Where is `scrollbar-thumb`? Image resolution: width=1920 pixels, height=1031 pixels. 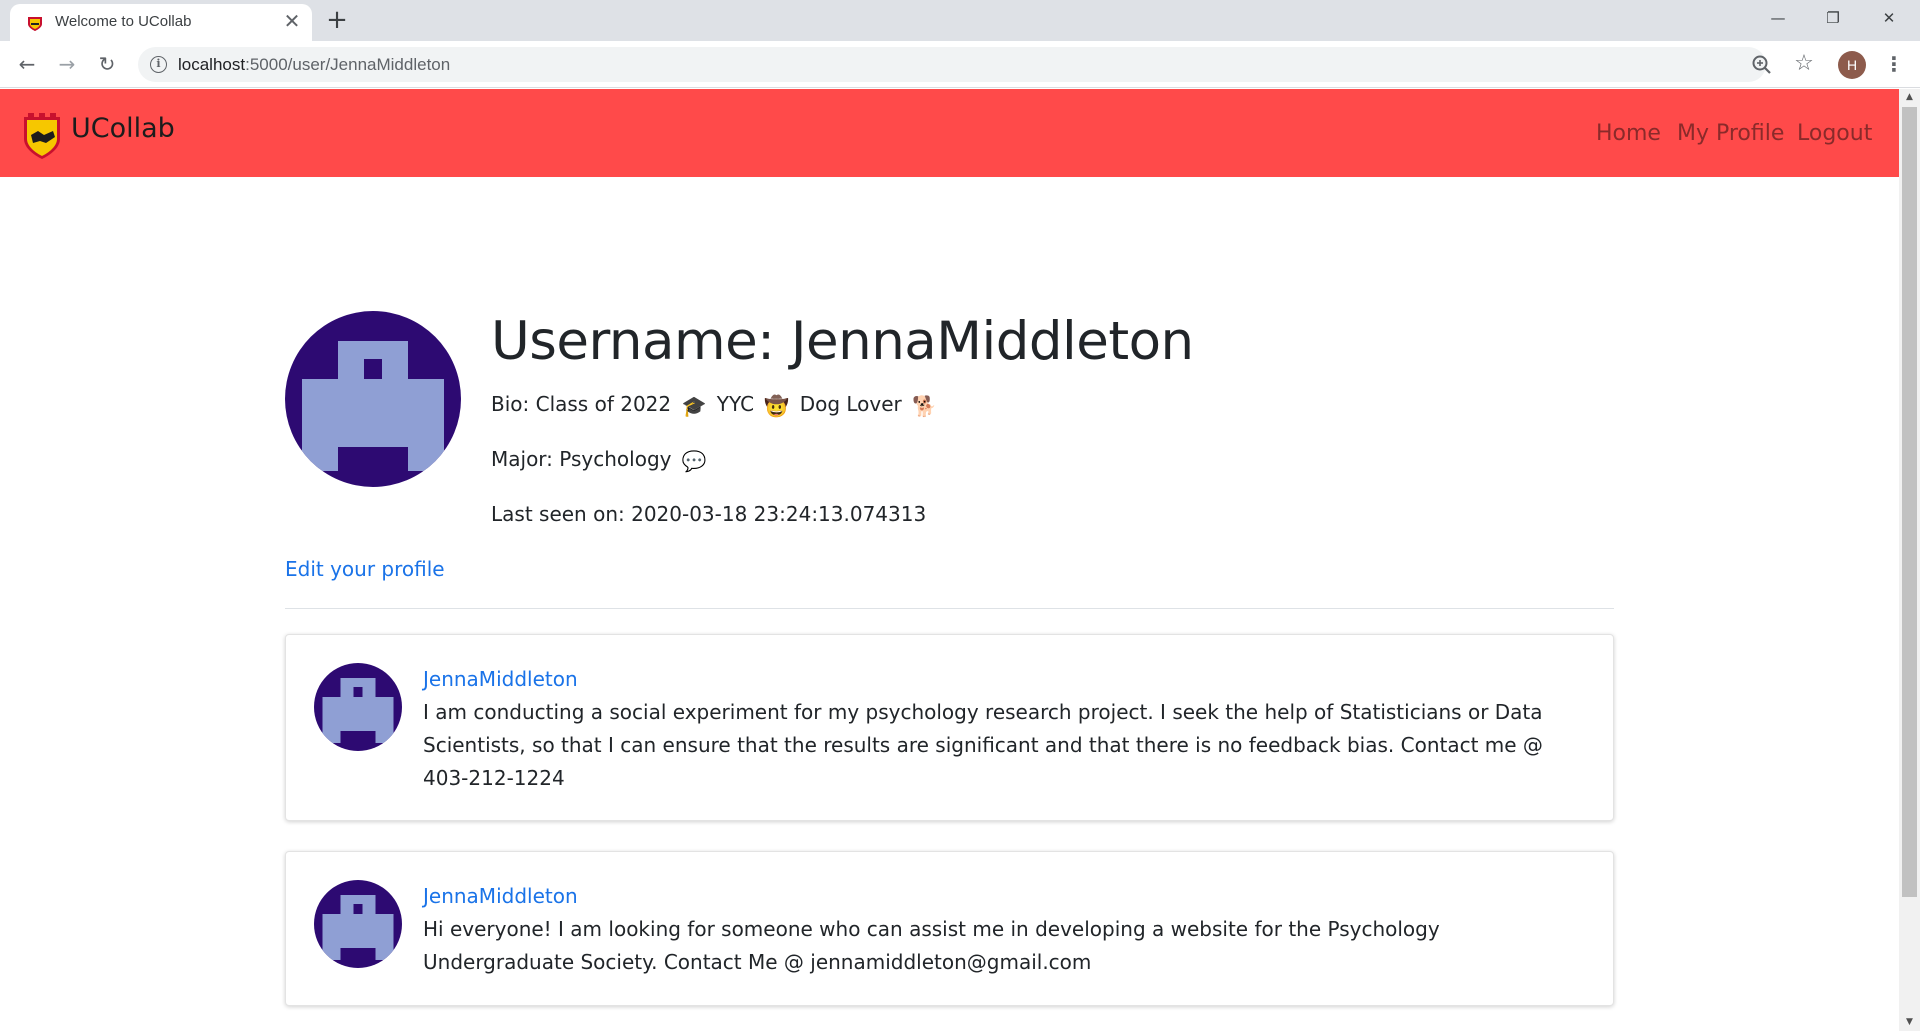
scrollbar-thumb is located at coordinates (1909, 502).